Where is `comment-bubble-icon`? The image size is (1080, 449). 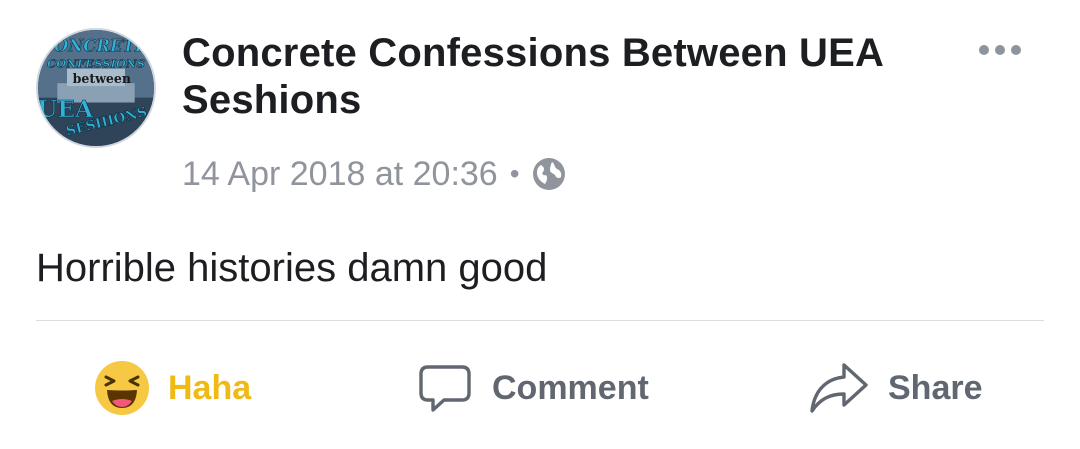
comment-bubble-icon is located at coordinates (445, 388).